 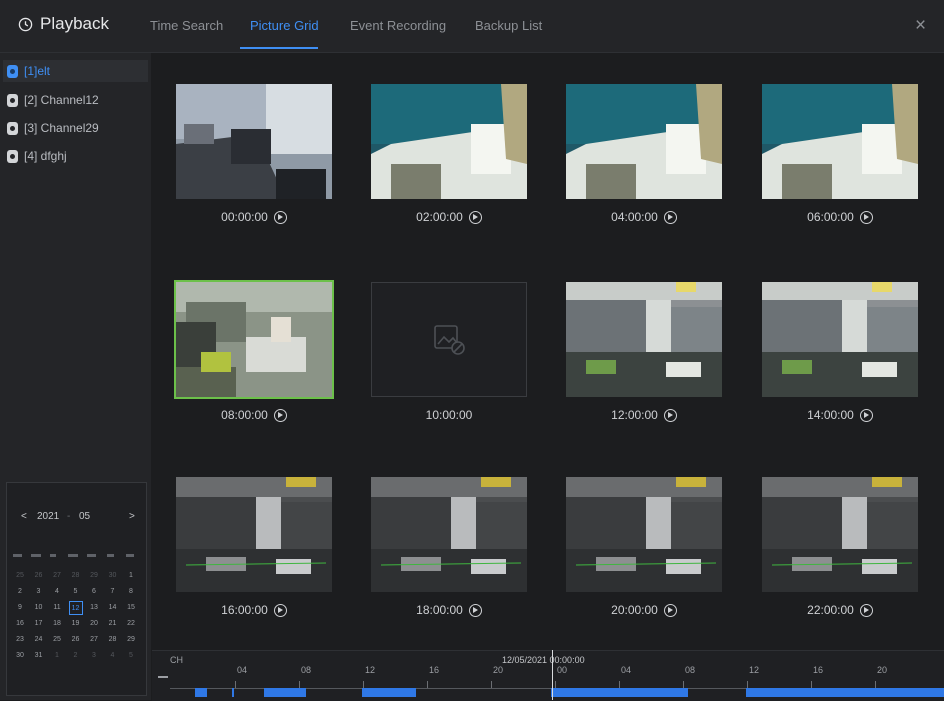 What do you see at coordinates (39, 640) in the screenshot?
I see `calendar-day: 24` at bounding box center [39, 640].